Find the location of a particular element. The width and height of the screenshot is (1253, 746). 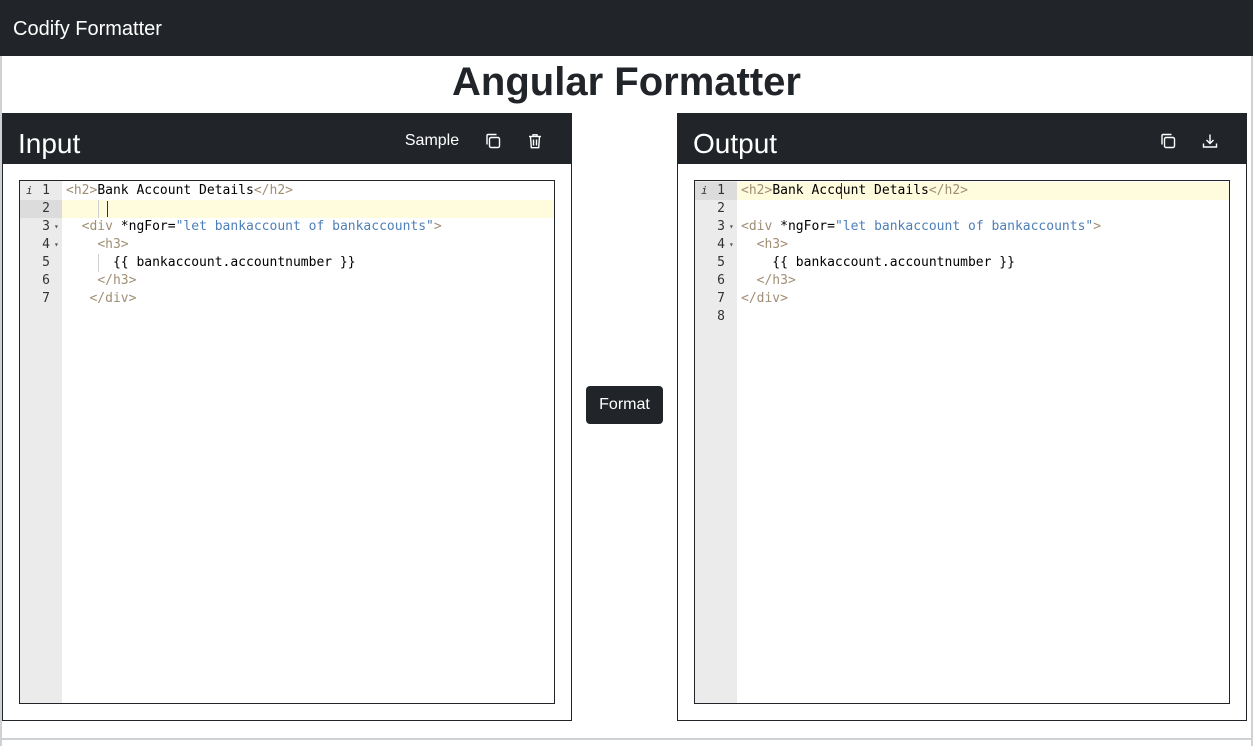

brand-link: Codify Formatter is located at coordinates (87, 29).